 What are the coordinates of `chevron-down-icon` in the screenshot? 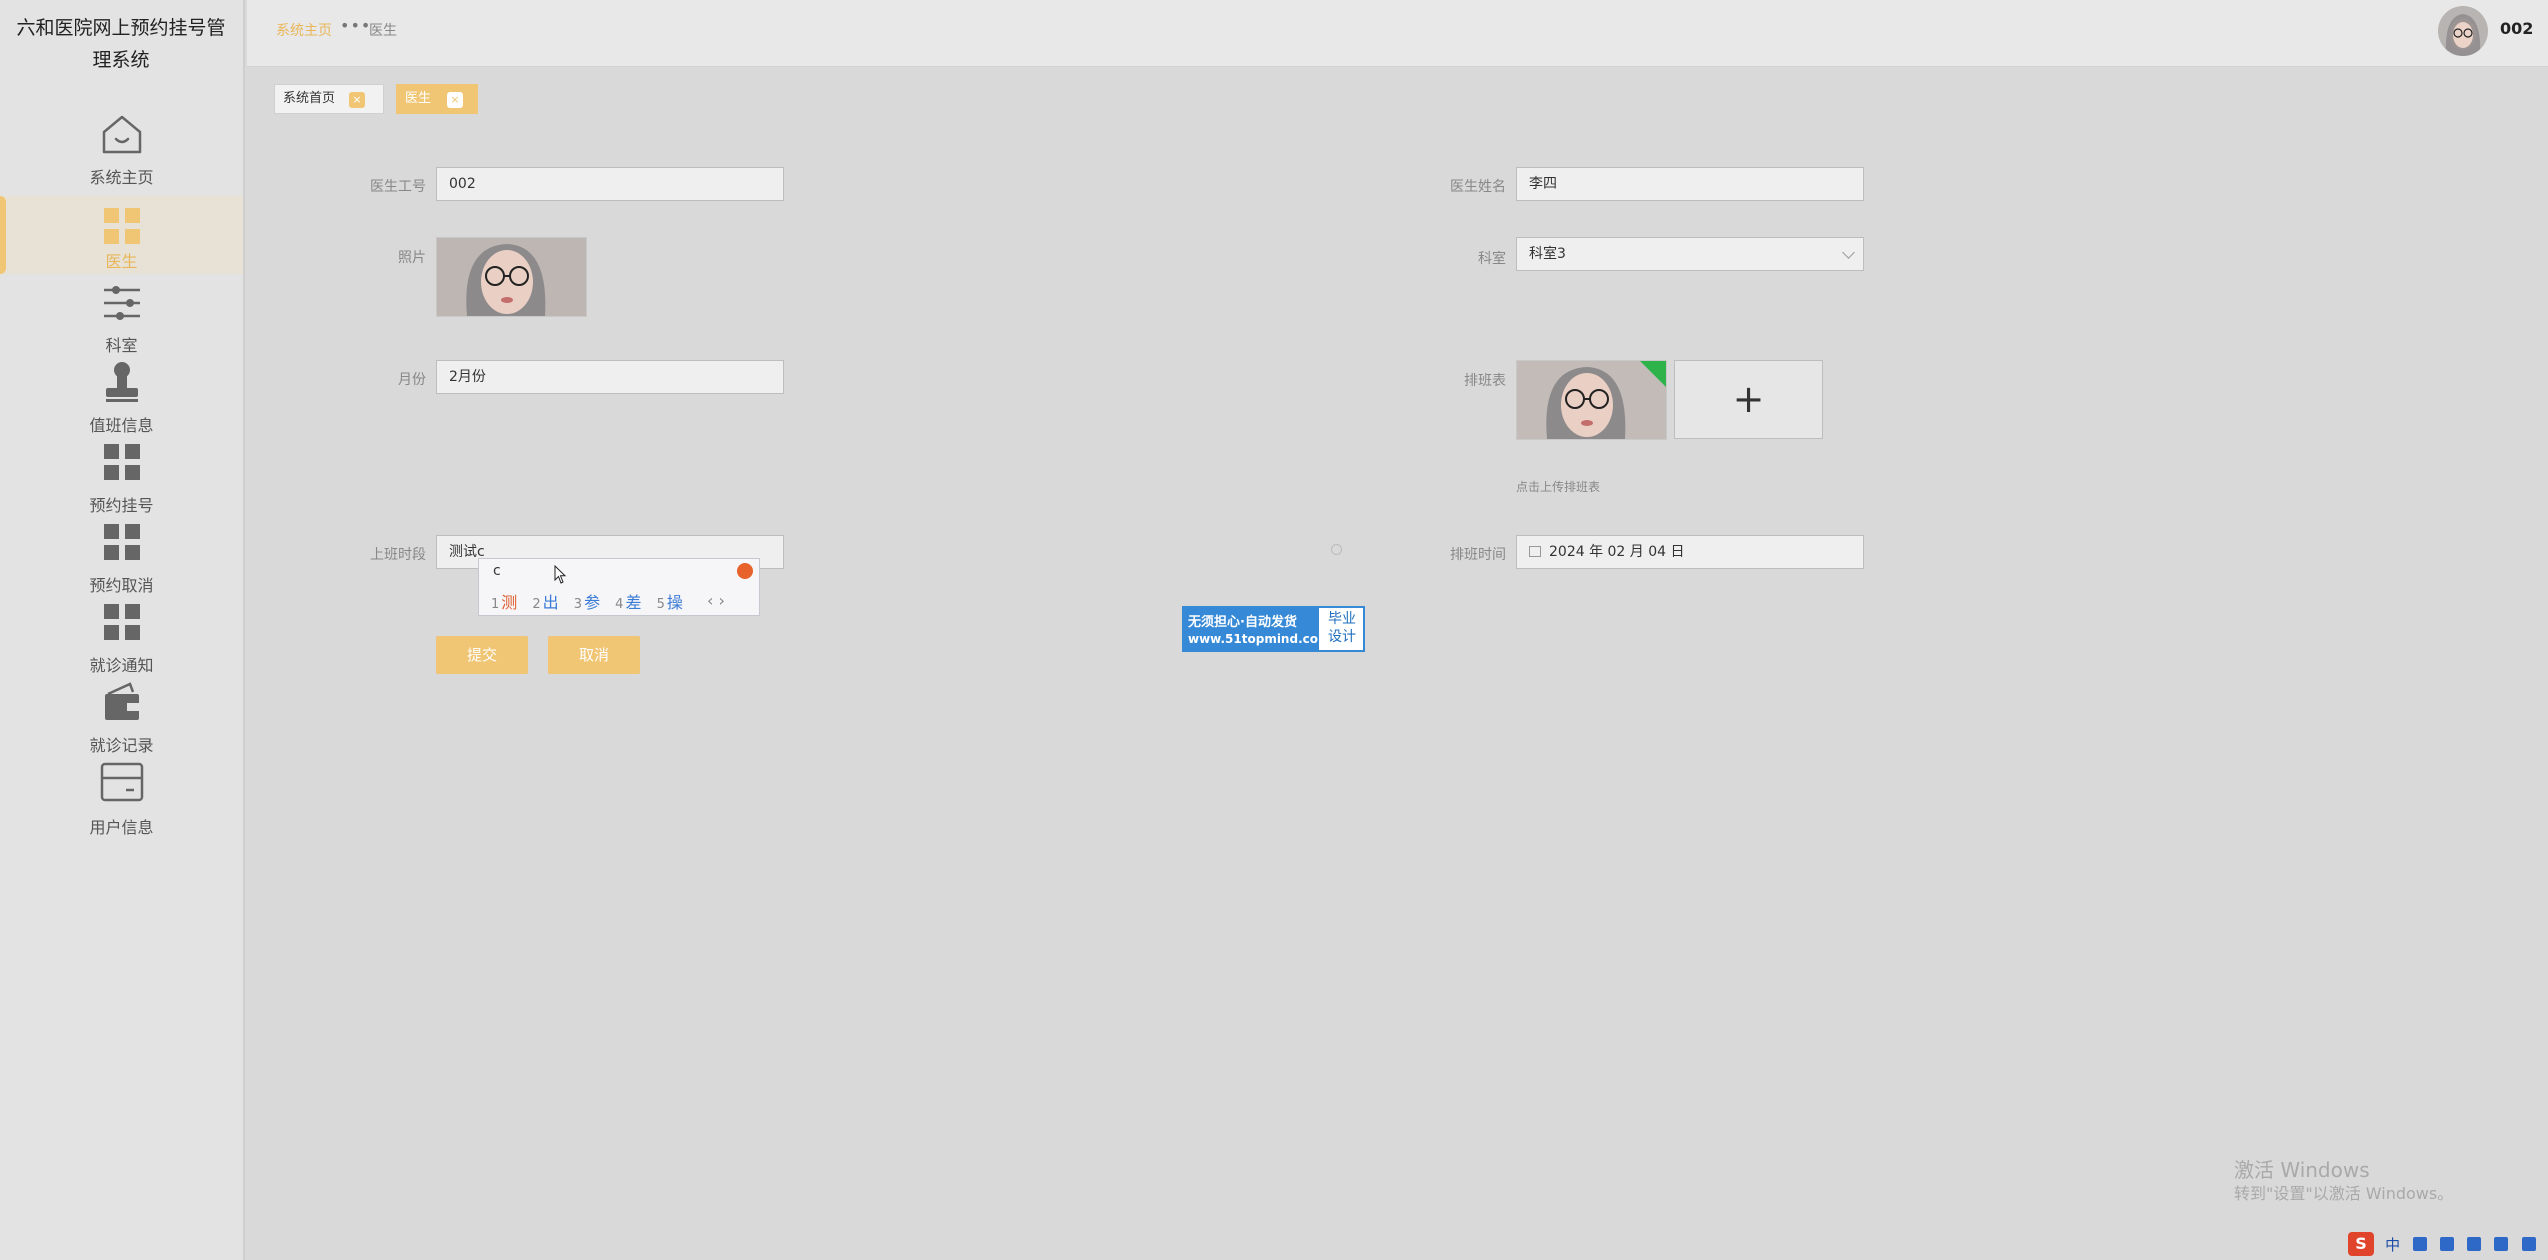 It's located at (1848, 252).